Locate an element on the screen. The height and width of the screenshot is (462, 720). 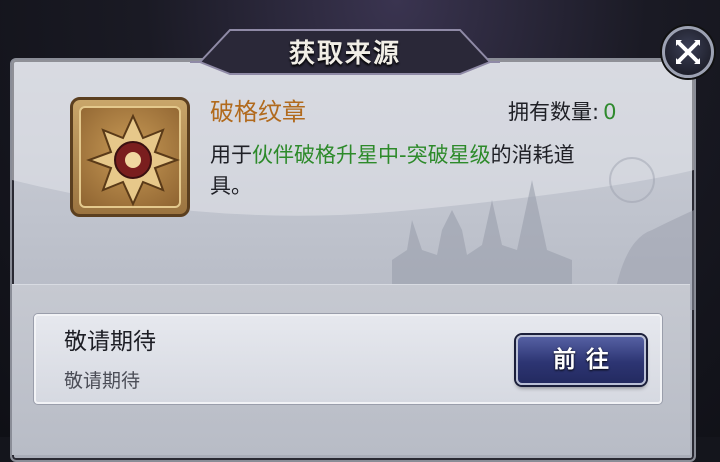
source-description: 敬请期待 is located at coordinates (102, 381).